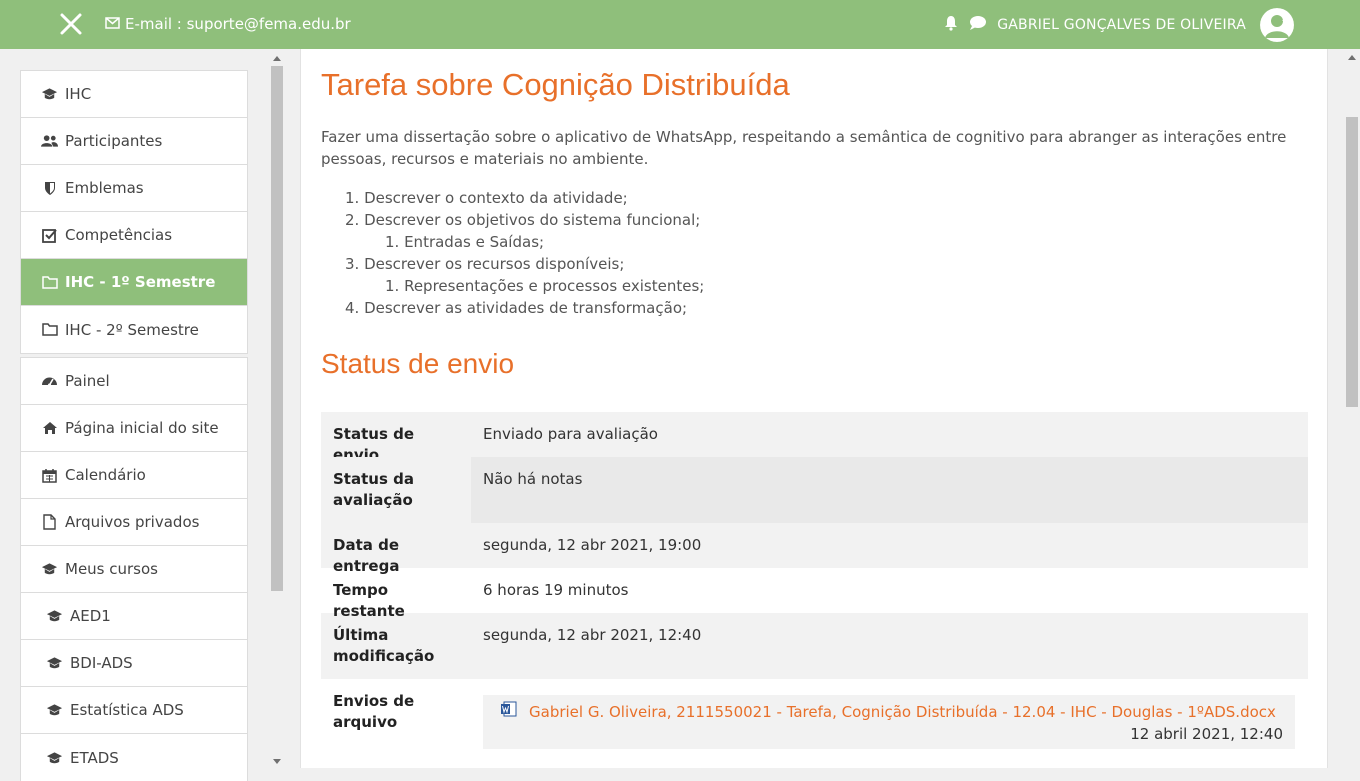  What do you see at coordinates (49, 475) in the screenshot?
I see `calendar-icon` at bounding box center [49, 475].